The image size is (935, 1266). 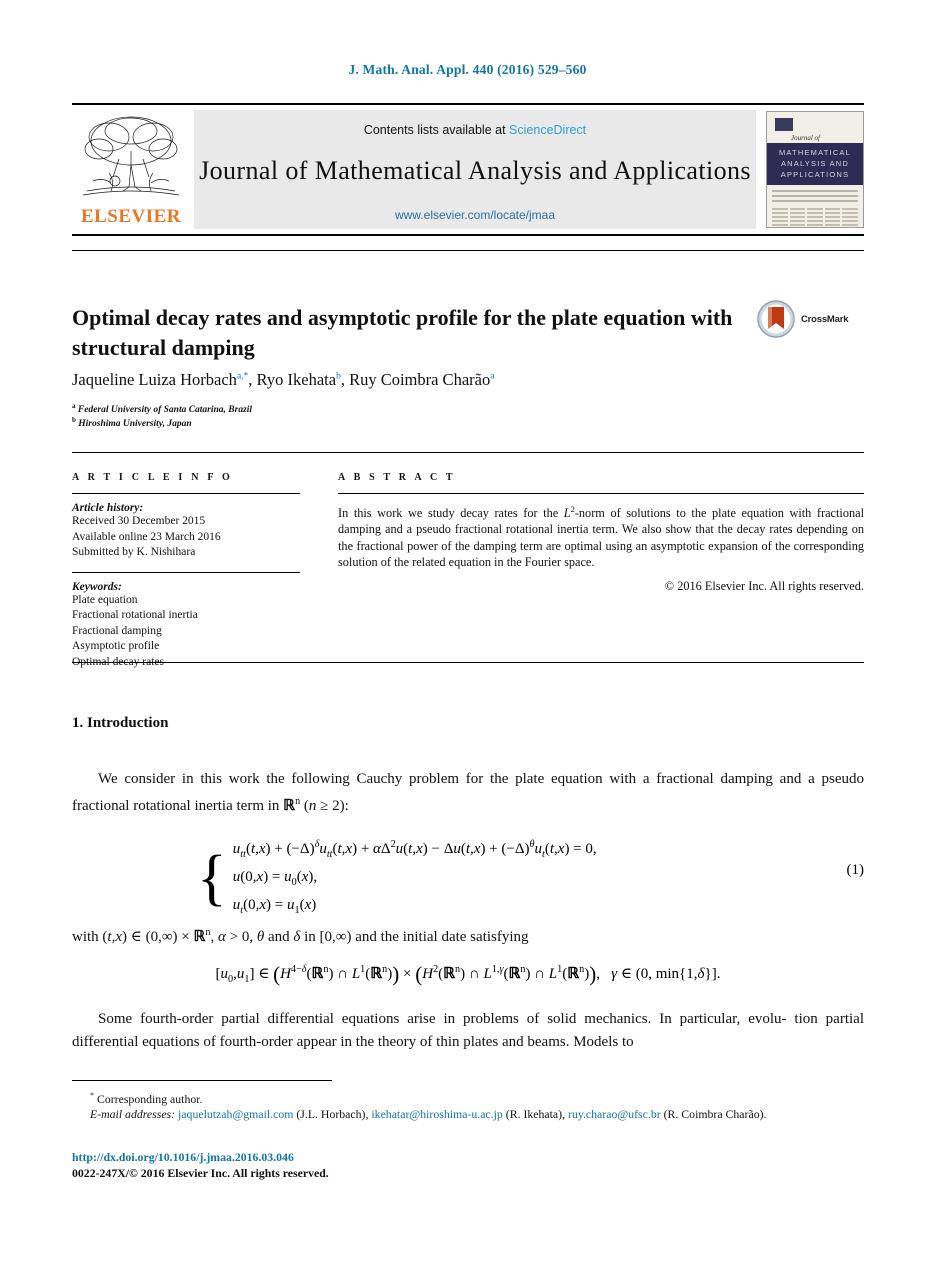 I want to click on cover-band-line-2: ANALYSIS AND, so click(x=815, y=163).